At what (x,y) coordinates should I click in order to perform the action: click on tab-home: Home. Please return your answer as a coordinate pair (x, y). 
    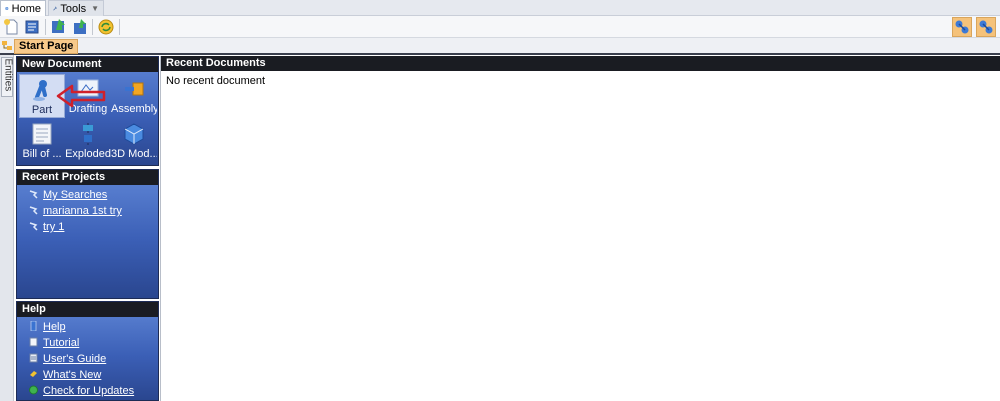
    Looking at the image, I should click on (23, 8).